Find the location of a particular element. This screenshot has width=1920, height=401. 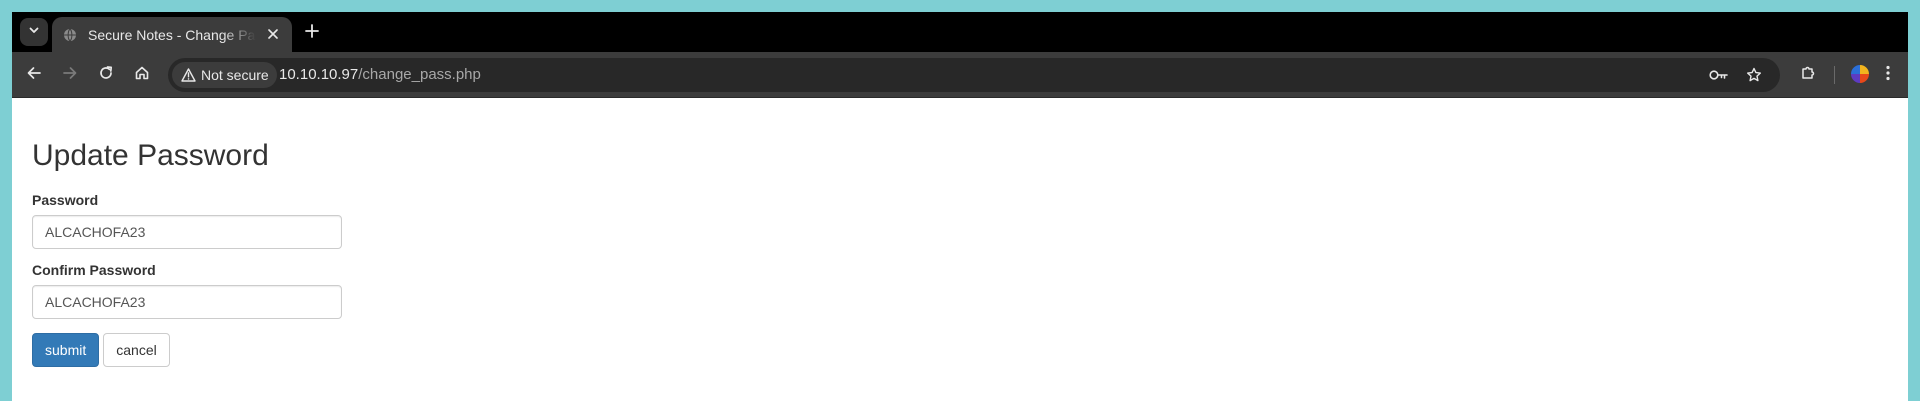

password-input is located at coordinates (187, 232).